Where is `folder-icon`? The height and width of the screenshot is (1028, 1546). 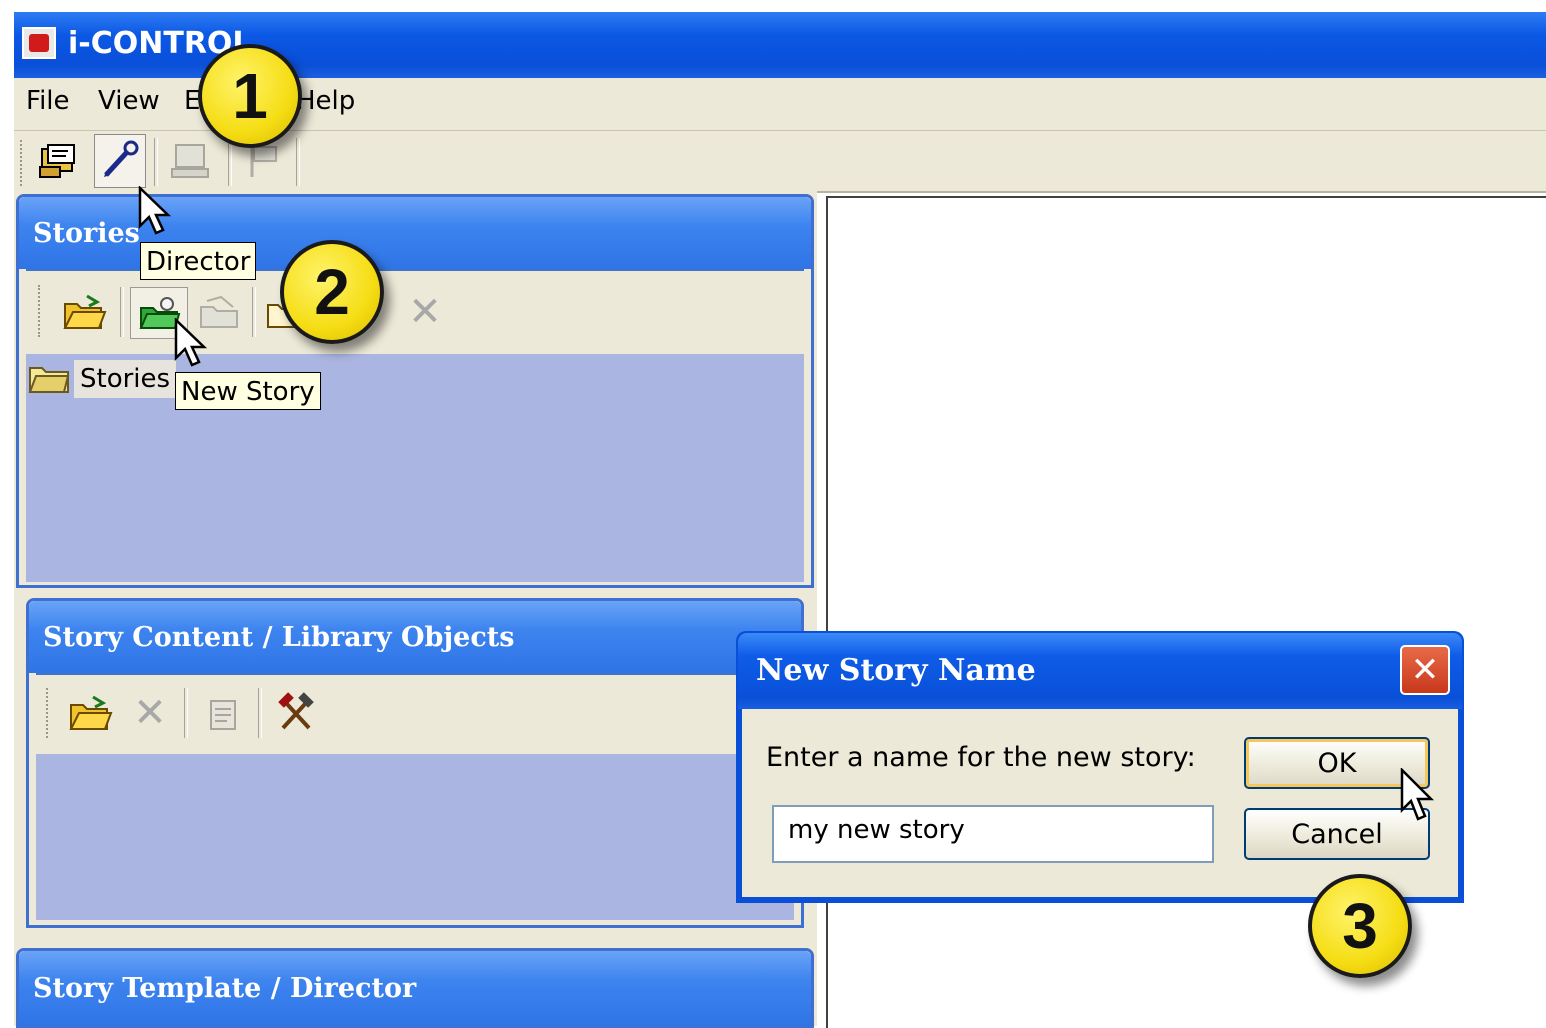
folder-icon is located at coordinates (49, 377).